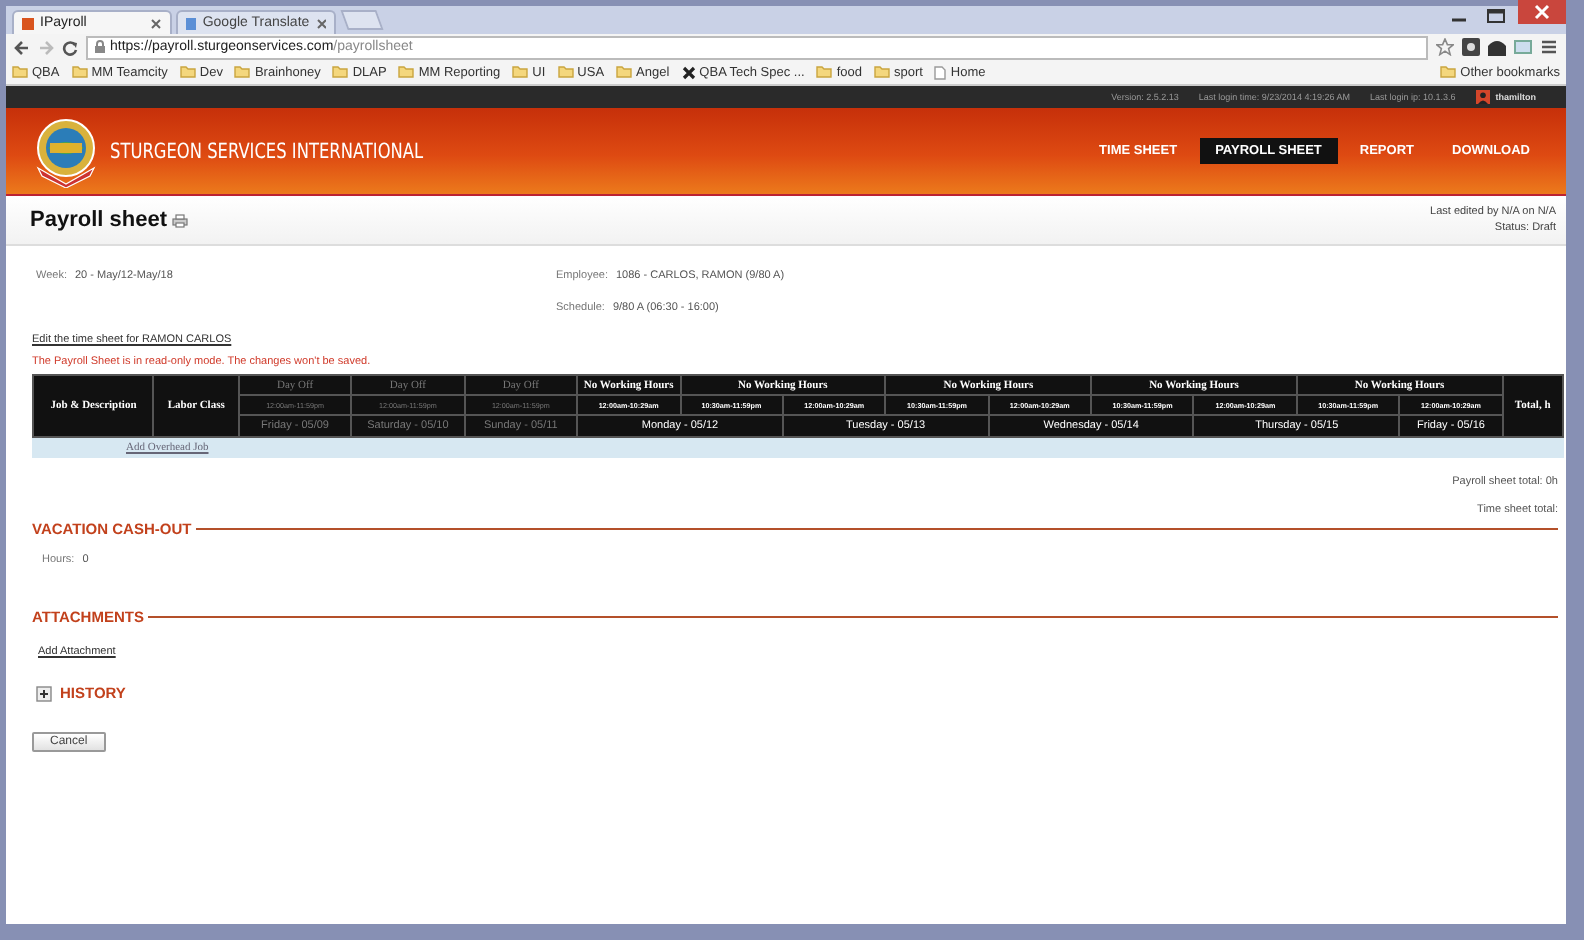 Image resolution: width=1584 pixels, height=940 pixels. What do you see at coordinates (98, 220) in the screenshot?
I see `page-title: Payroll sheet` at bounding box center [98, 220].